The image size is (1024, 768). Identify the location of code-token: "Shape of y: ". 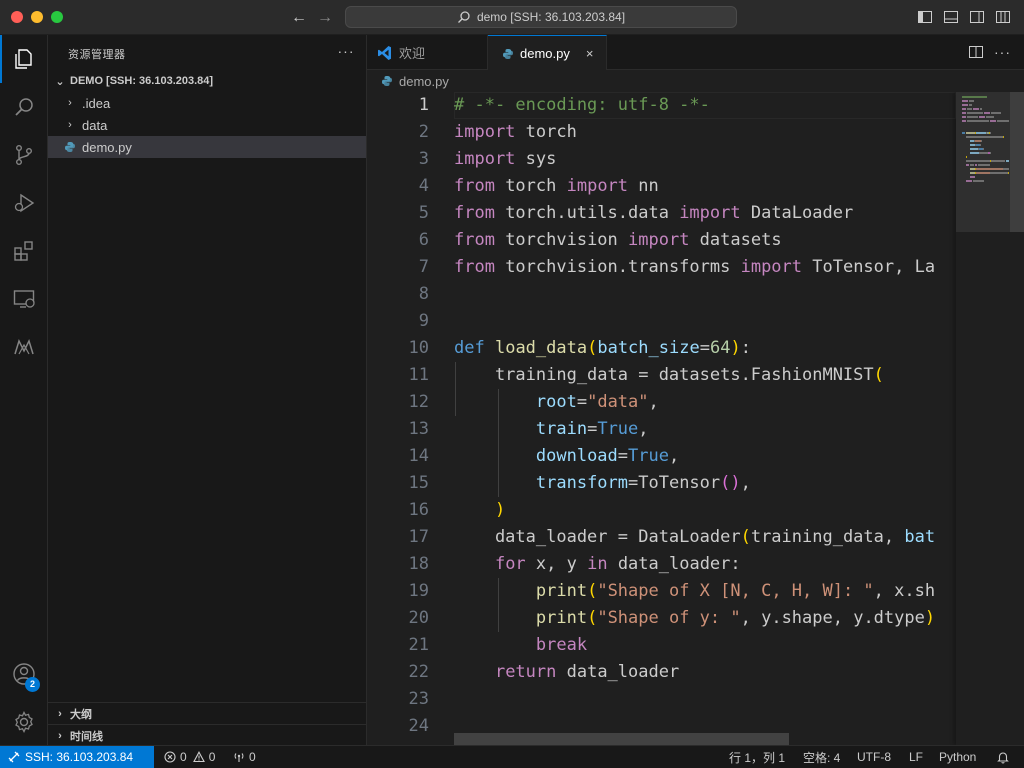
(669, 618).